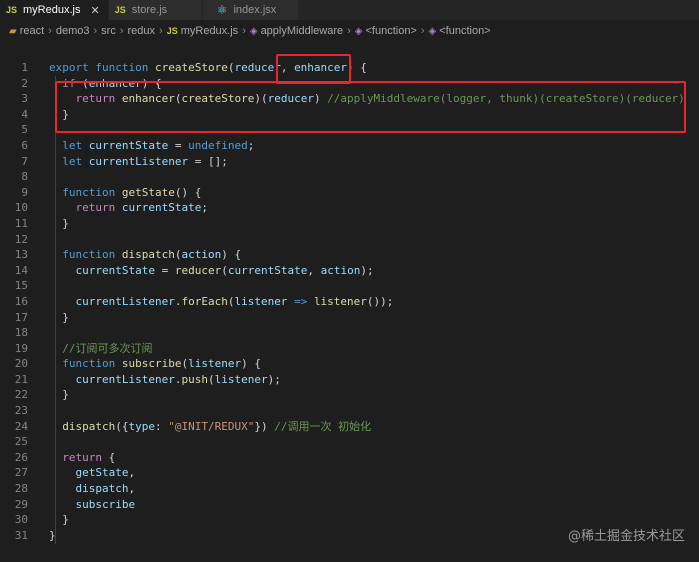  Describe the element at coordinates (155, 10) in the screenshot. I see `tab-store-js: JS store.js` at that location.